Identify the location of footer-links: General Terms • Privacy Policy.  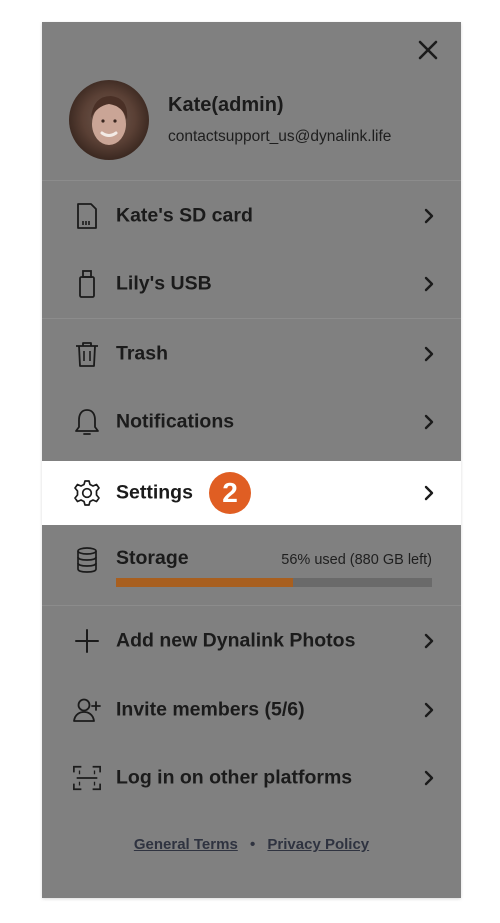
(251, 844).